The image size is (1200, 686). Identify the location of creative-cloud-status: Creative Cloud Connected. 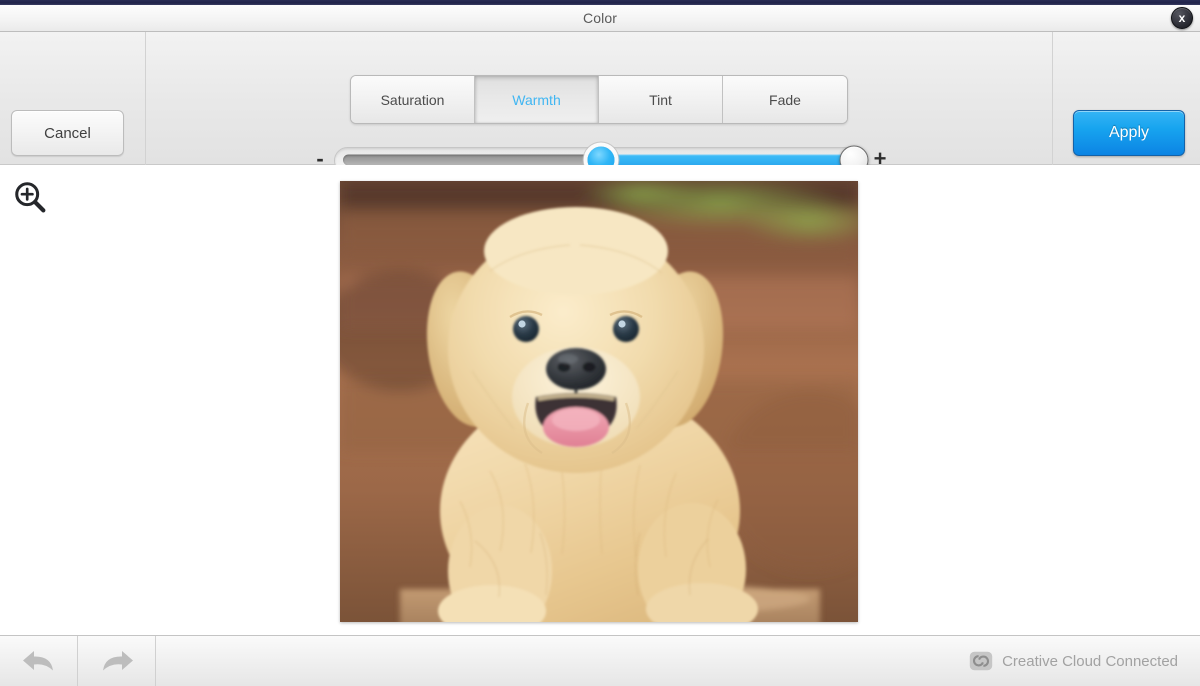
(1073, 661).